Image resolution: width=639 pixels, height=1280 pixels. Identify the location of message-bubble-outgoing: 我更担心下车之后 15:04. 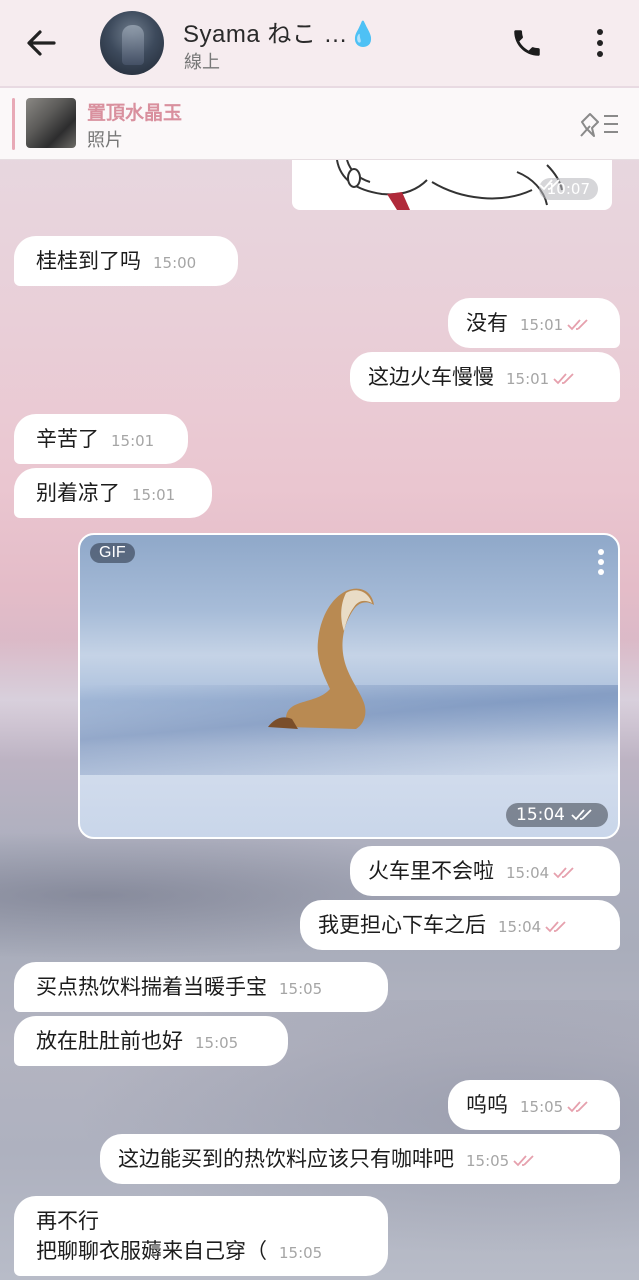
(460, 925).